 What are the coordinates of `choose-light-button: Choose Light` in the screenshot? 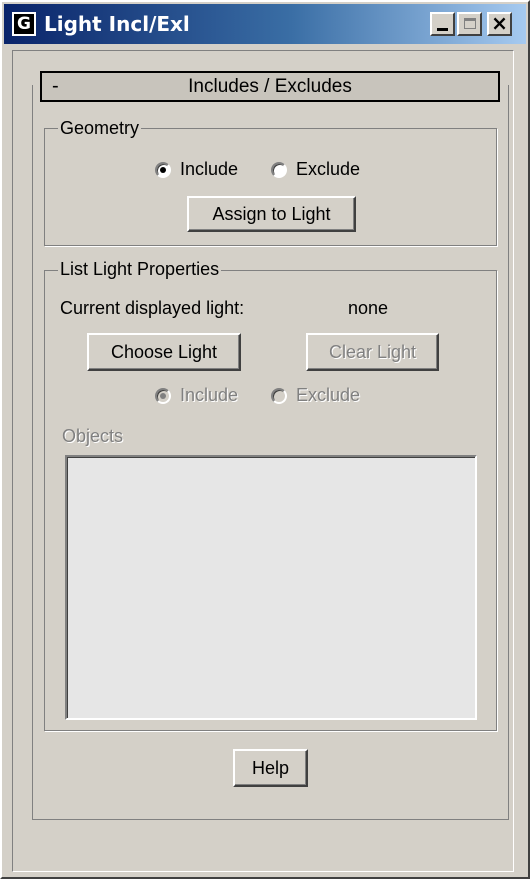 It's located at (164, 352).